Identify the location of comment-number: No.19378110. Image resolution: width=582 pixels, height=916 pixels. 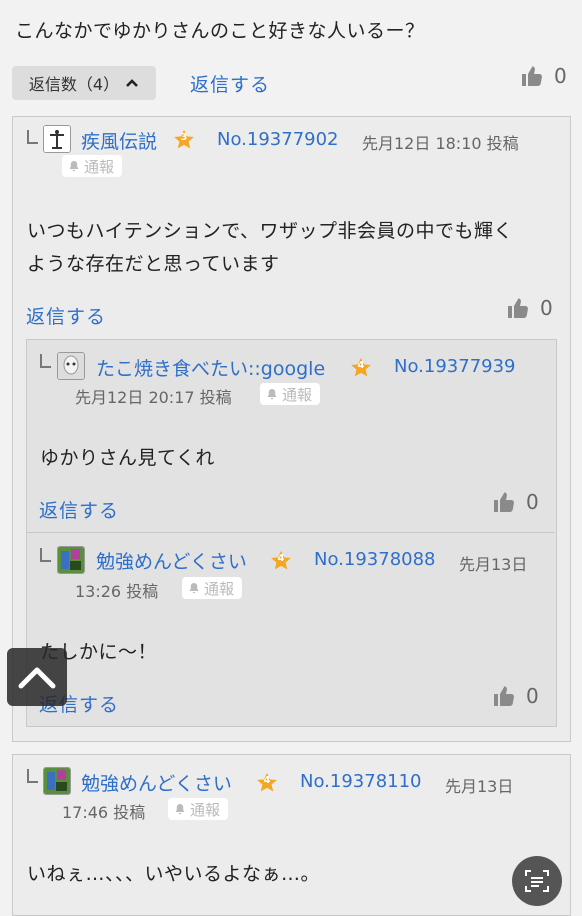
(361, 781).